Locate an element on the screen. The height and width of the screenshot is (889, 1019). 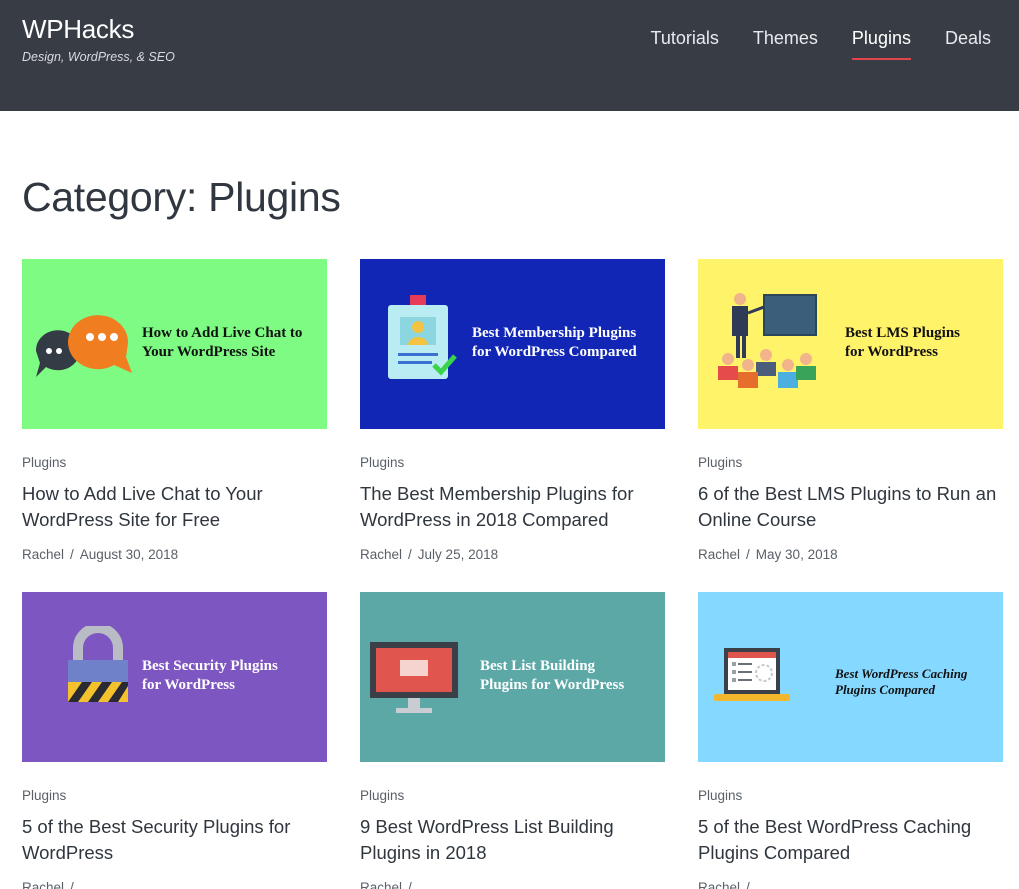
page-title: Category: Plugins is located at coordinates (181, 197).